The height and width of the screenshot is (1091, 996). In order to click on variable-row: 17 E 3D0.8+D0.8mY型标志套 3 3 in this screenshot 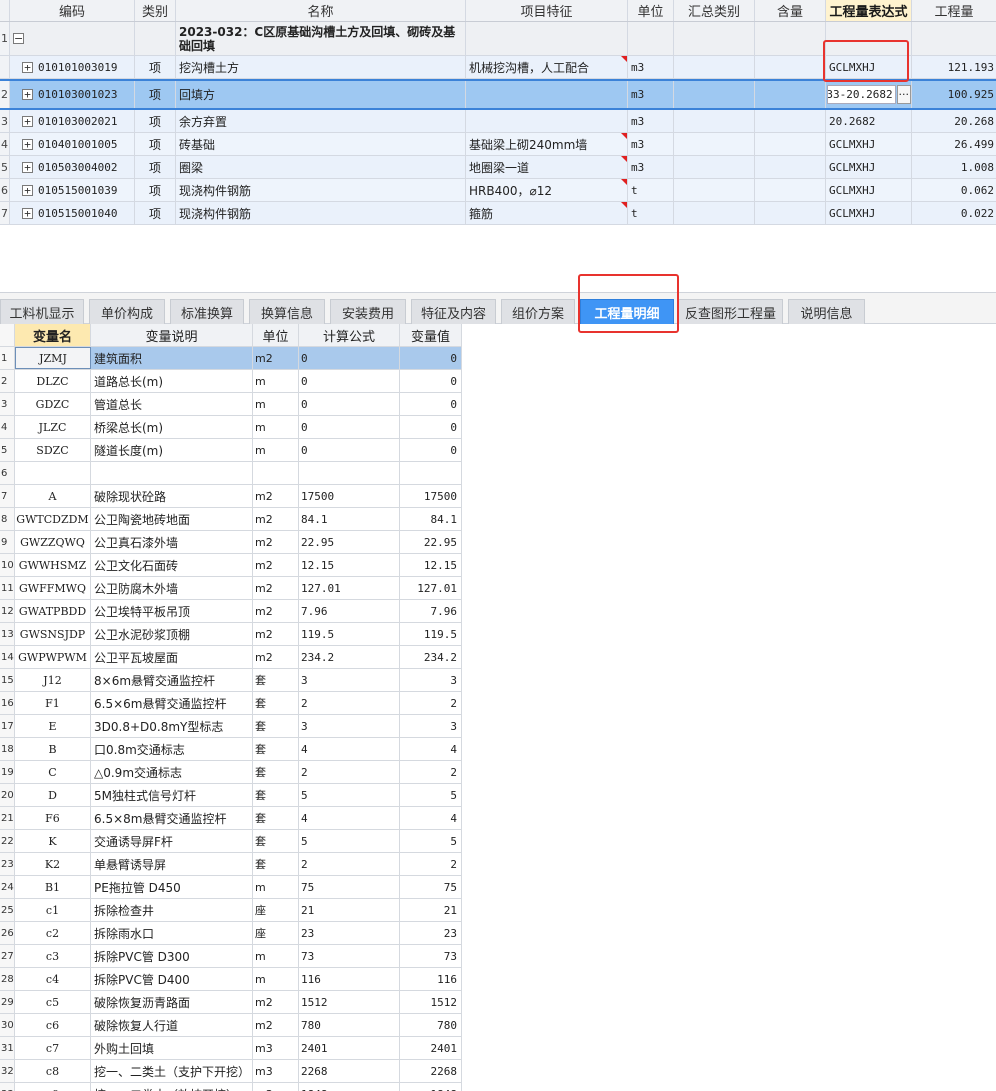, I will do `click(231, 726)`.